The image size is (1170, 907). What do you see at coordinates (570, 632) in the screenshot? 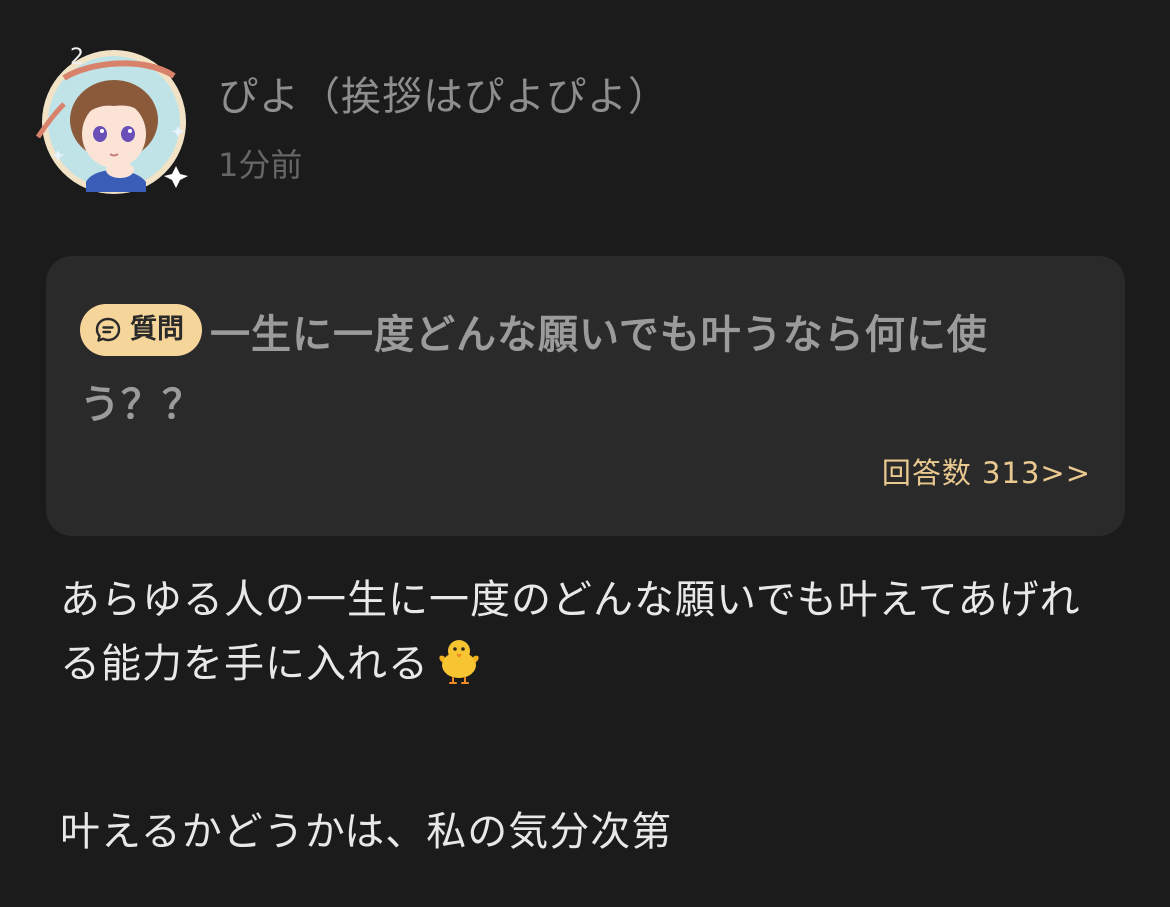
I see `answer-paragraph-1-text: あらゆる人の一生に一度のどんな願いでも叶えてあげれる能力を手に入れる` at bounding box center [570, 632].